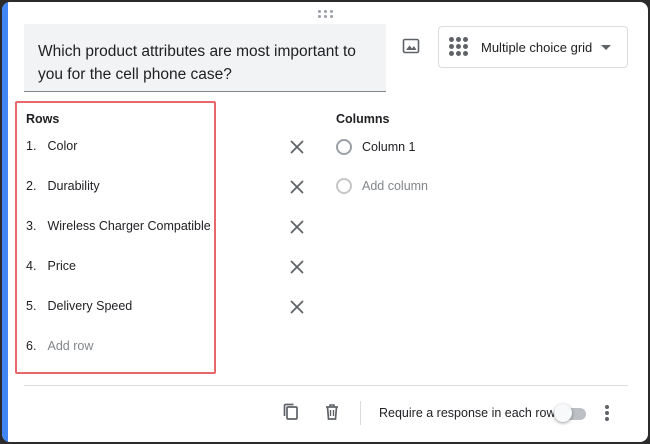 The height and width of the screenshot is (444, 650). I want to click on columns-heading: Columns, so click(363, 119).